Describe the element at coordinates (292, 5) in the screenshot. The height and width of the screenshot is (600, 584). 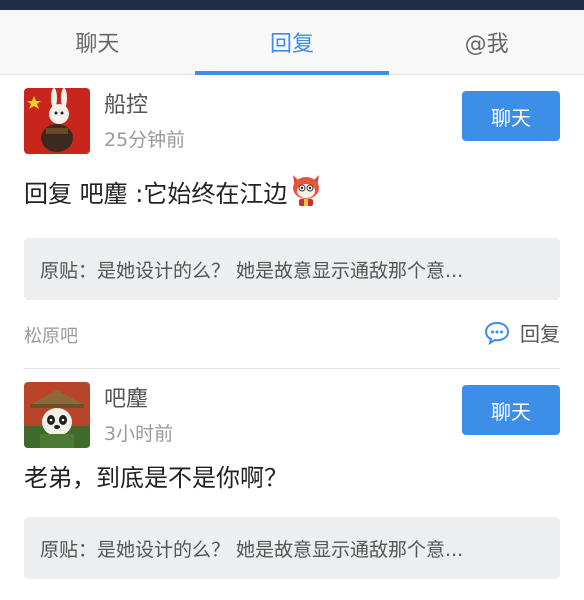
I see `status-bar` at that location.